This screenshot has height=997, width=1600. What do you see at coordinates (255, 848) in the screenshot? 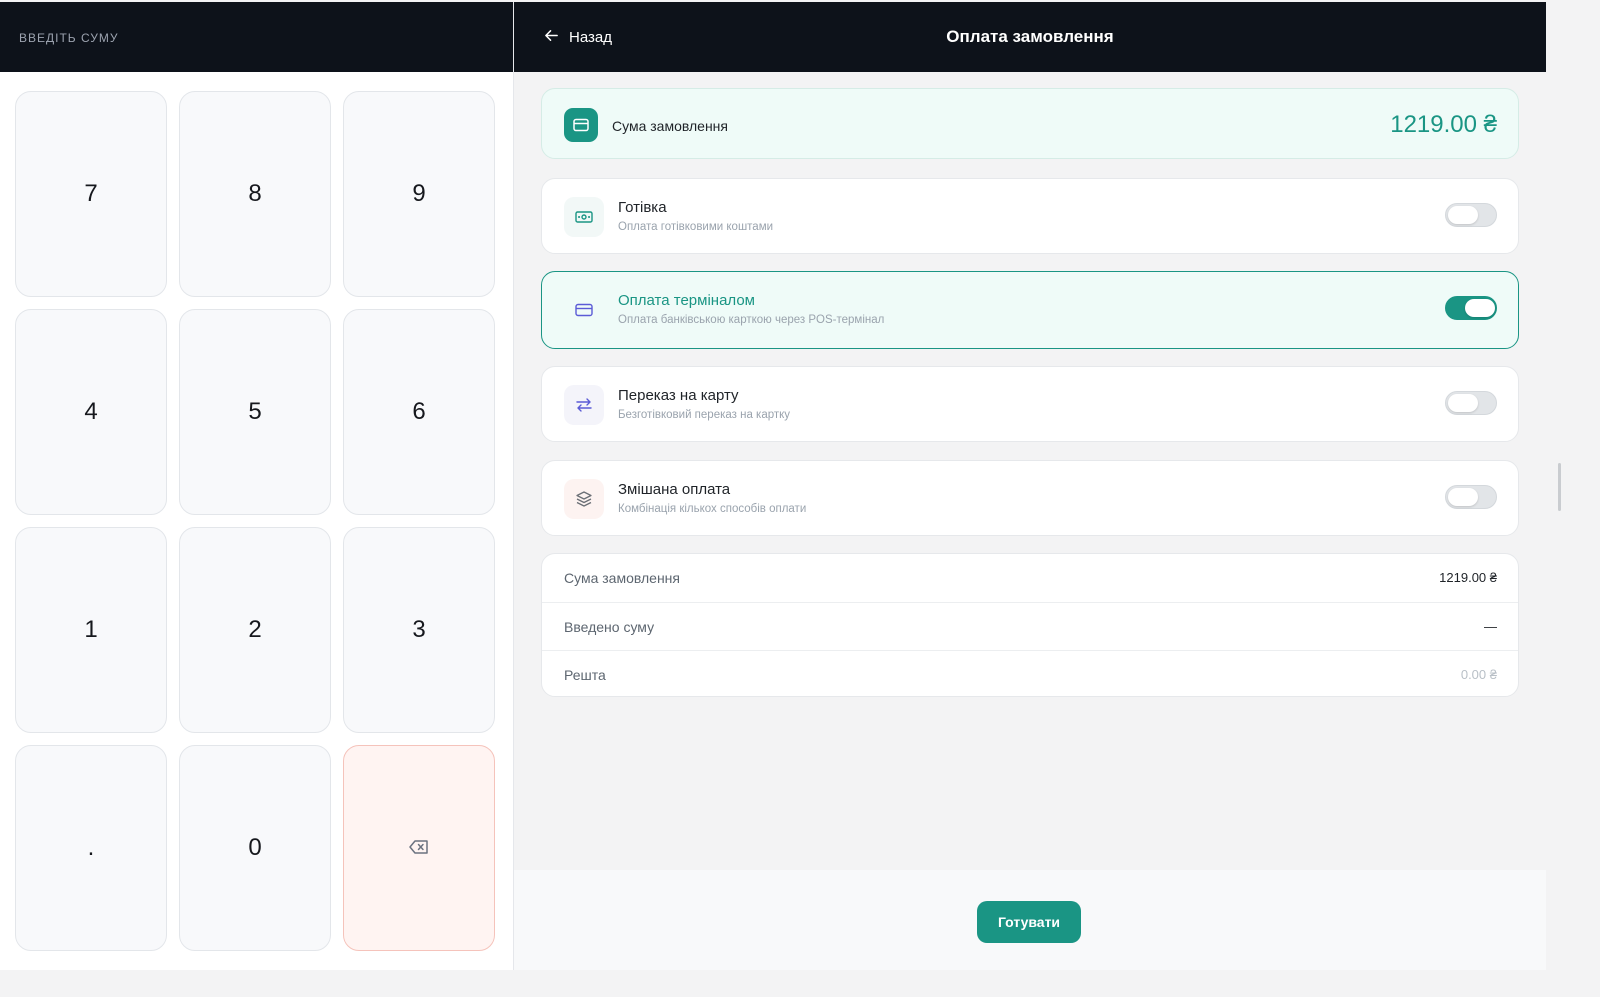
I see `key-0: 0` at bounding box center [255, 848].